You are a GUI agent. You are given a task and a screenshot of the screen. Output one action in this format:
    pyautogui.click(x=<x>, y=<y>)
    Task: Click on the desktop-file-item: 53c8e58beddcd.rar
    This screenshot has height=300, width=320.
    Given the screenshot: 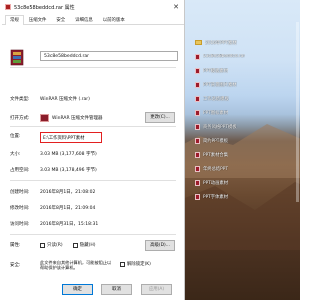 What is the action you would take?
    pyautogui.click(x=245, y=56)
    